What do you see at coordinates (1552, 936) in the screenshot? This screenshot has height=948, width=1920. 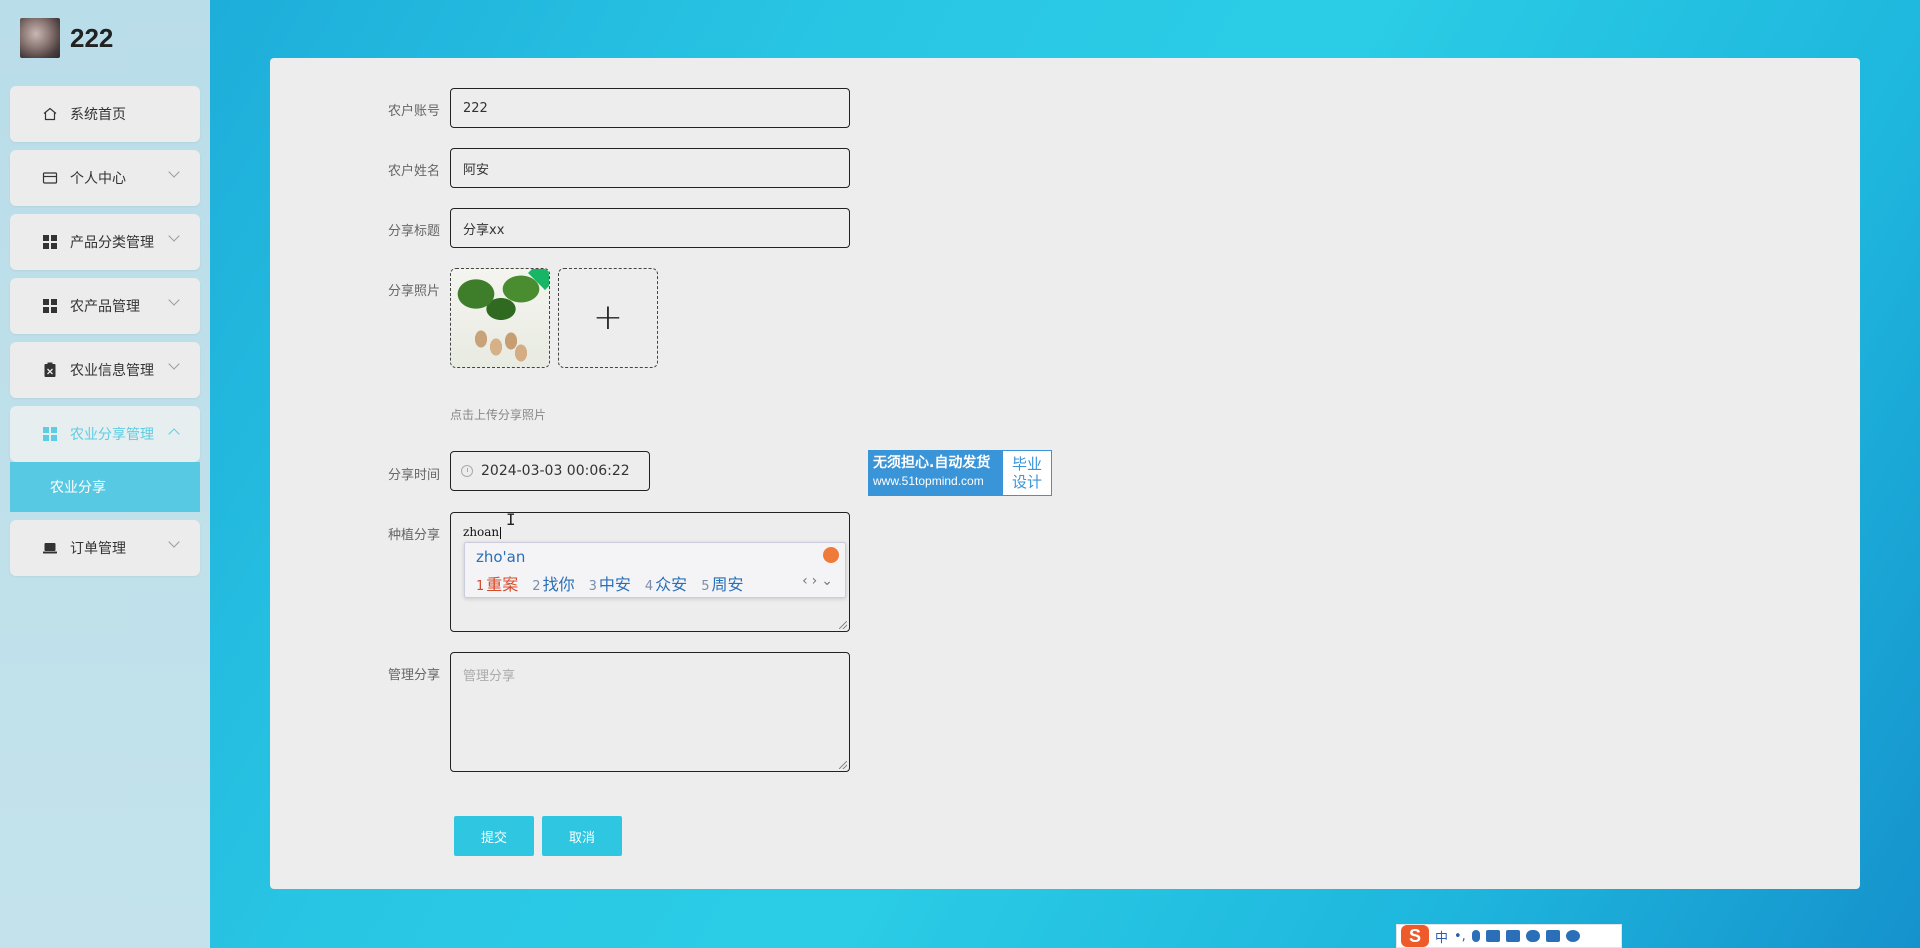 I see `apps-grid-icon` at bounding box center [1552, 936].